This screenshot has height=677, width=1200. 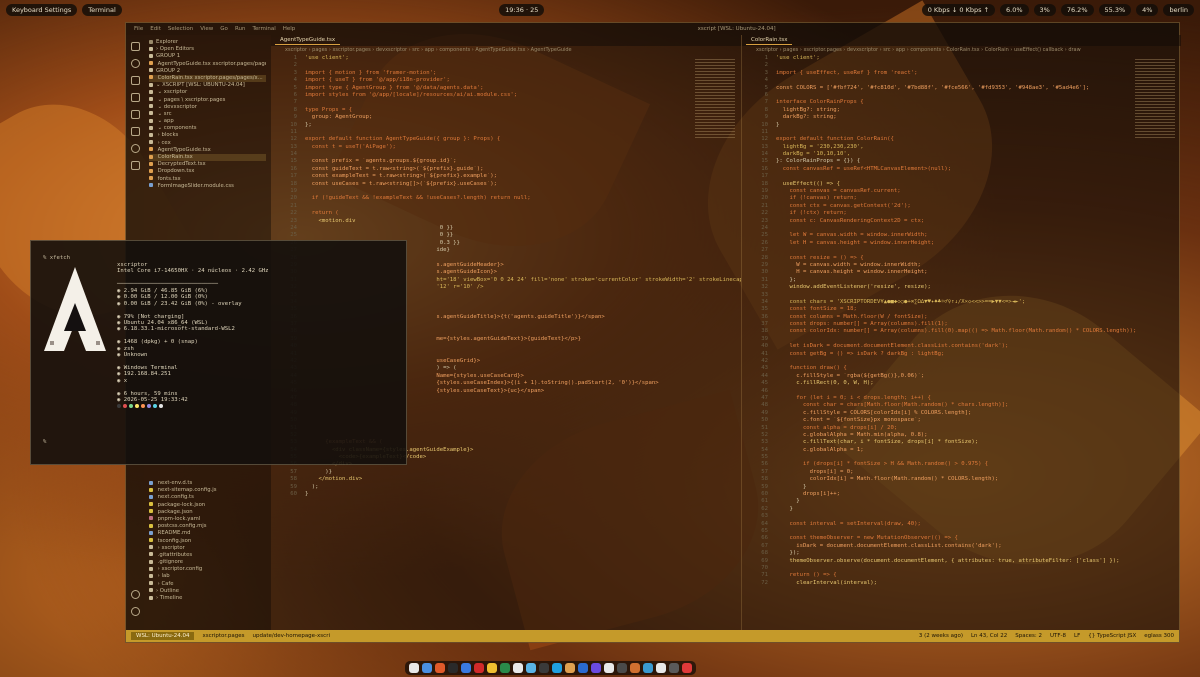 What do you see at coordinates (755, 479) in the screenshot?
I see `line-number: 58` at bounding box center [755, 479].